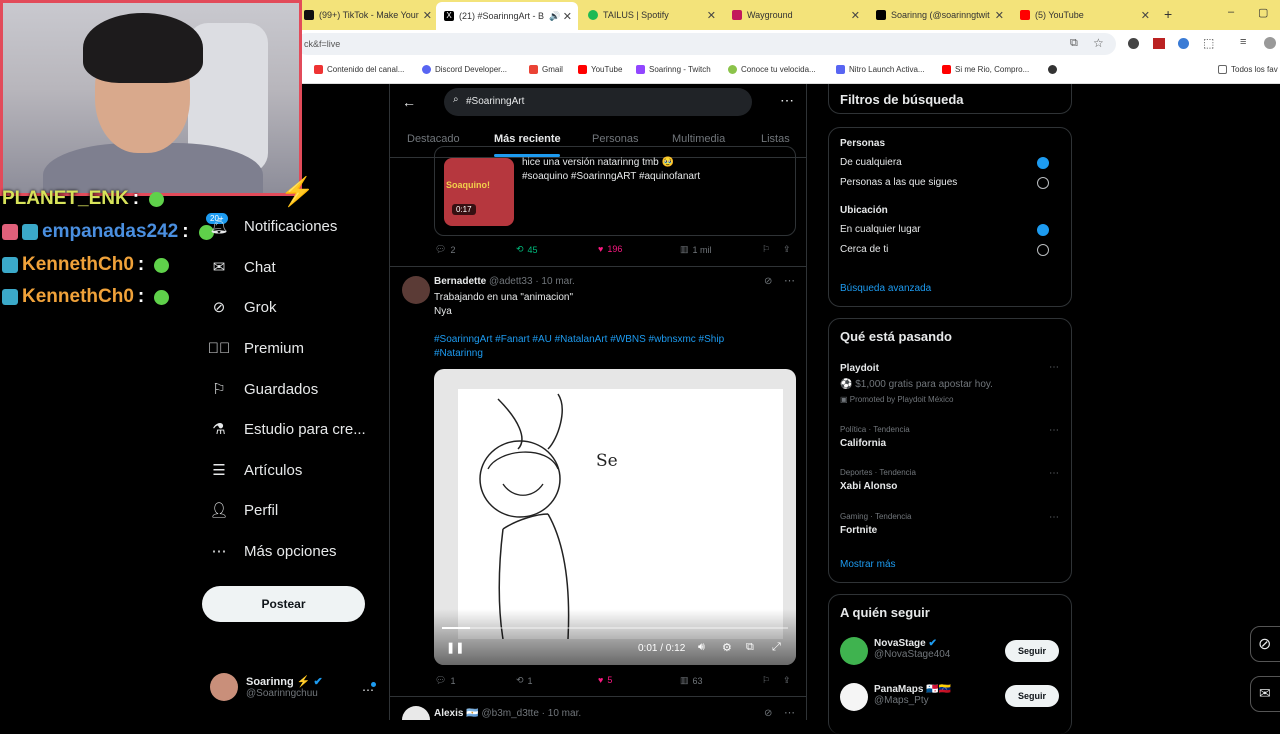  I want to click on pause-icon: ❚❚, so click(455, 647).